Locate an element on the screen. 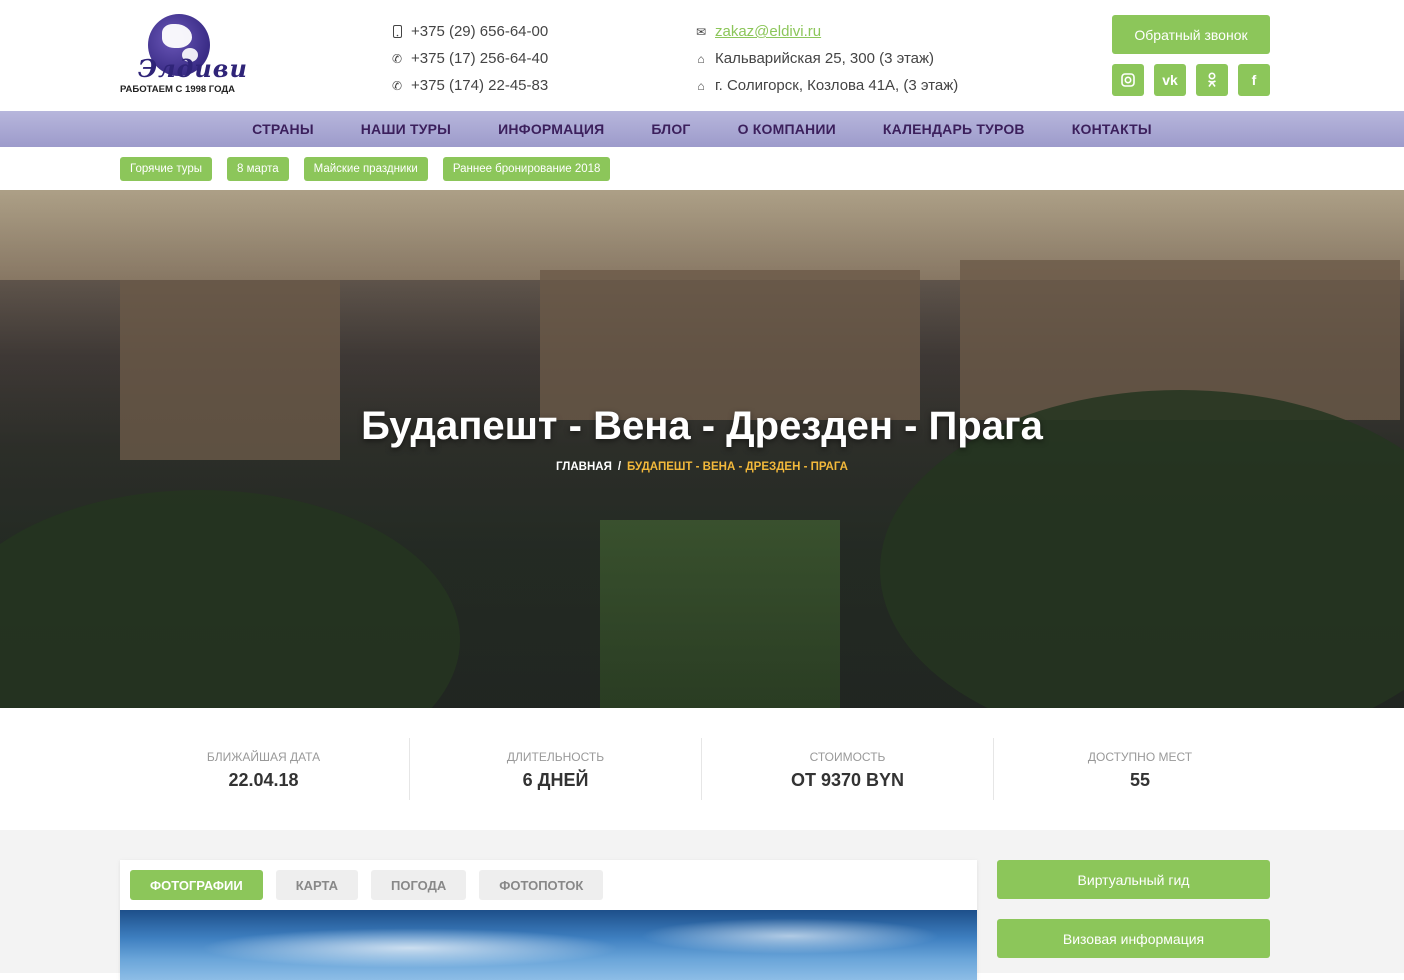  stat-seats: ДОСТУПНО МЕСТ 55 is located at coordinates (1140, 769).